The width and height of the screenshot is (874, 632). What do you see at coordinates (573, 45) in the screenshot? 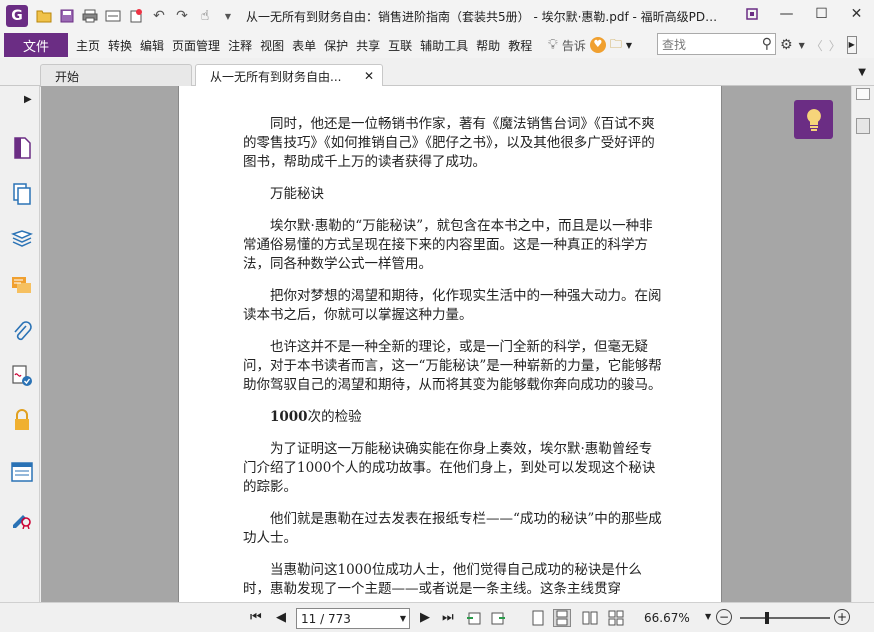
I see `tell-me-label: 告诉` at bounding box center [573, 45].